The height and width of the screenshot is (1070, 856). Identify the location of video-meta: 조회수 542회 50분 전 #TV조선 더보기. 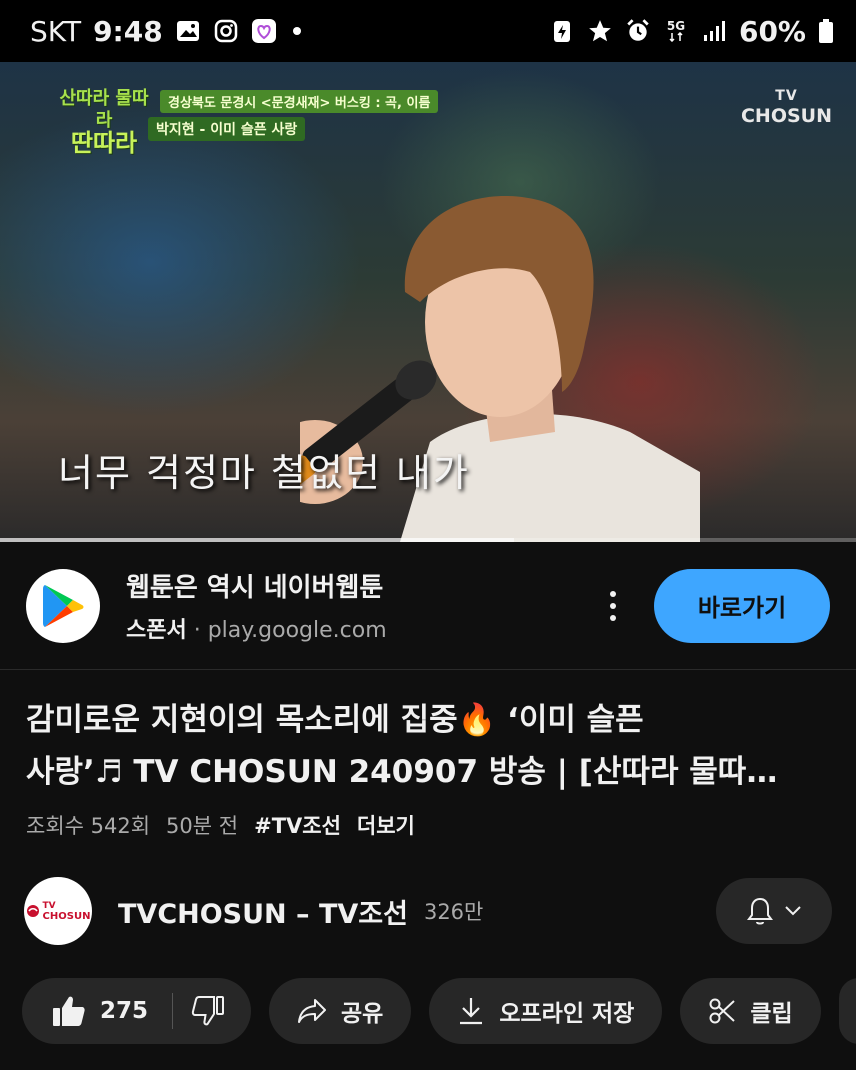
(220, 825).